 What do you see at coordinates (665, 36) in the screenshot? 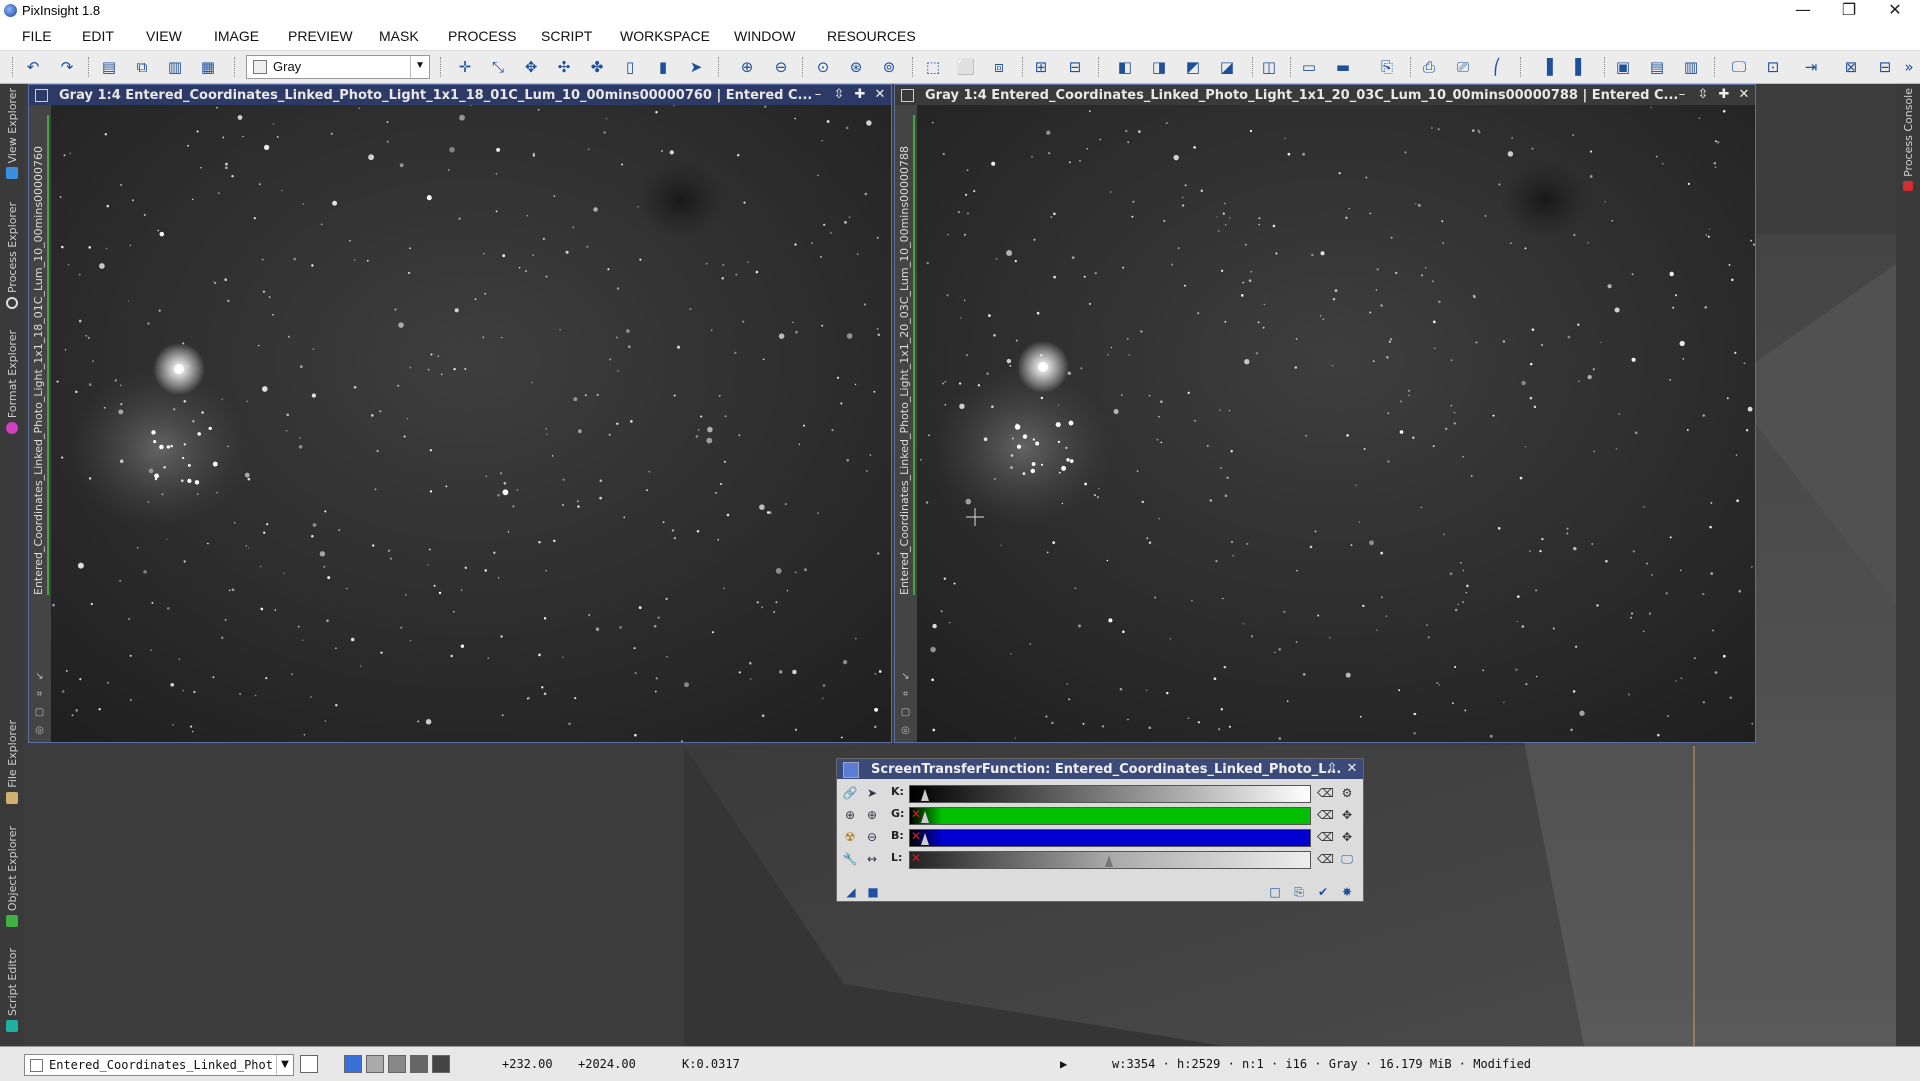
I see `menu-workspace: WORKSPACE` at bounding box center [665, 36].